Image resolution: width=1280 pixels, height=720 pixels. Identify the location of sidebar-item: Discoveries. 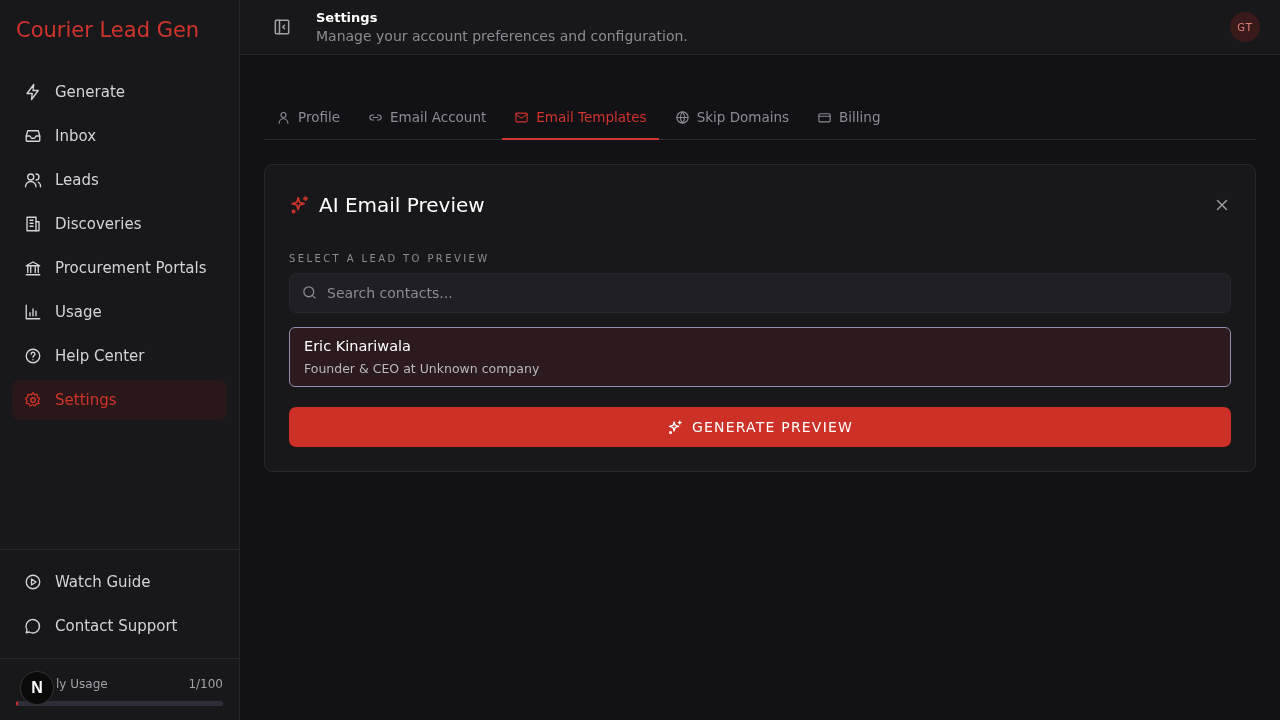
(119, 224).